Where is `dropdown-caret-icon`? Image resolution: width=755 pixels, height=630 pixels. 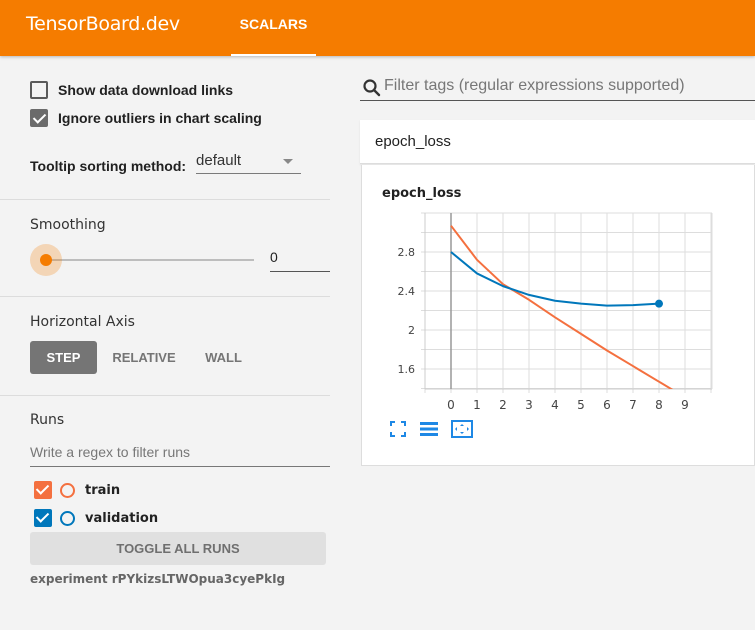
dropdown-caret-icon is located at coordinates (288, 161).